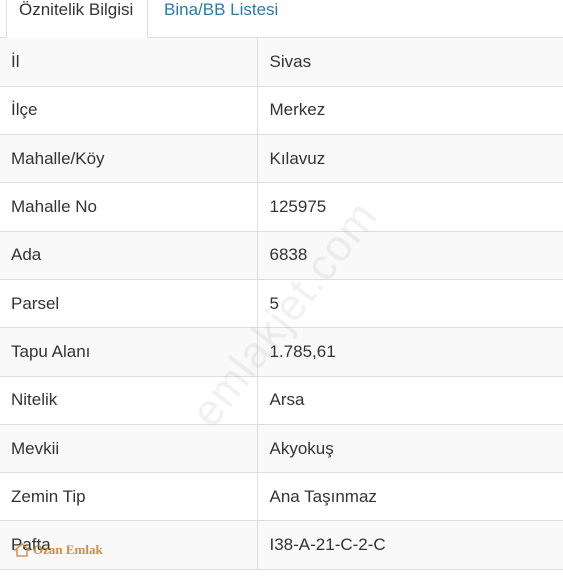  What do you see at coordinates (129, 497) in the screenshot?
I see `row-key: Zemin Tip` at bounding box center [129, 497].